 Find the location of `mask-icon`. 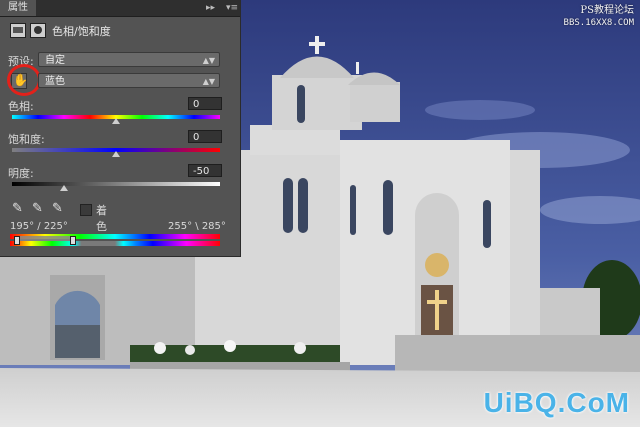

mask-icon is located at coordinates (38, 30).